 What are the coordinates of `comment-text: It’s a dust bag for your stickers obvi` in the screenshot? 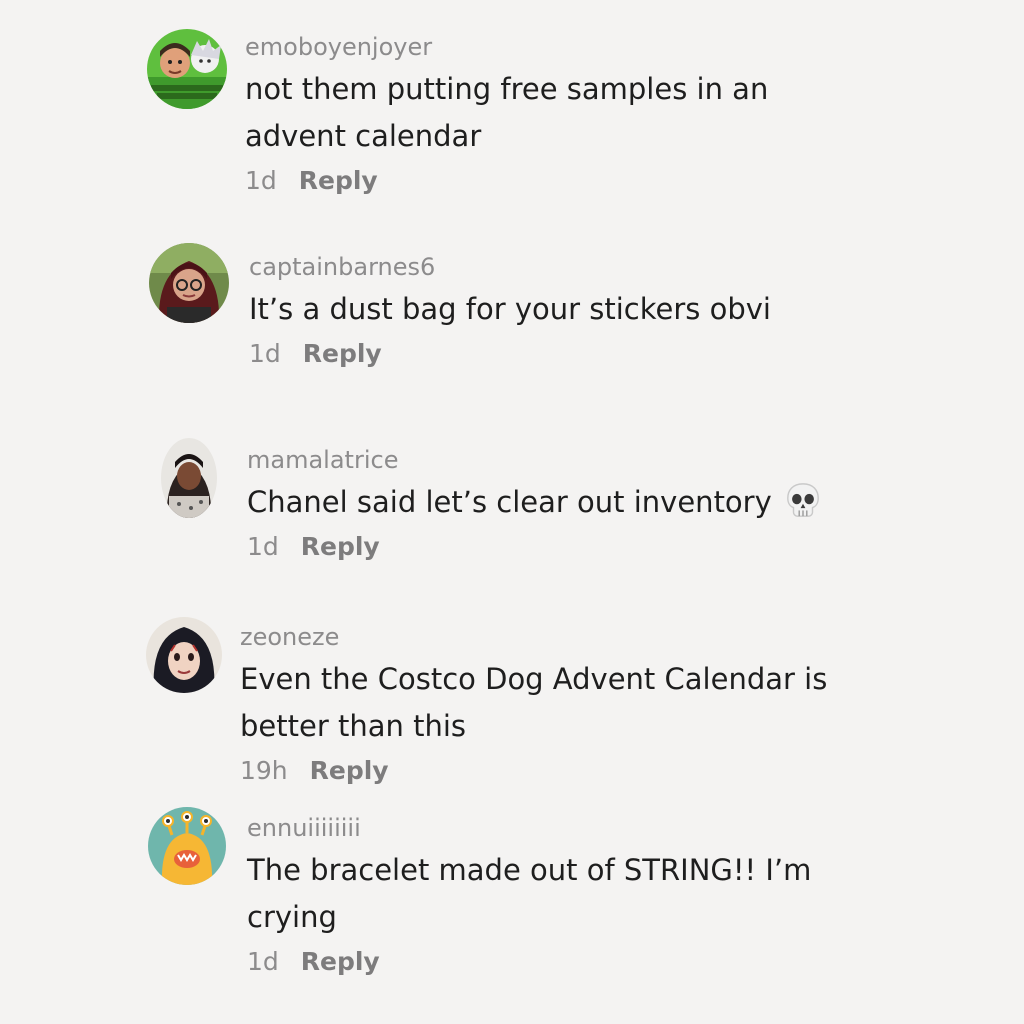 It's located at (510, 309).